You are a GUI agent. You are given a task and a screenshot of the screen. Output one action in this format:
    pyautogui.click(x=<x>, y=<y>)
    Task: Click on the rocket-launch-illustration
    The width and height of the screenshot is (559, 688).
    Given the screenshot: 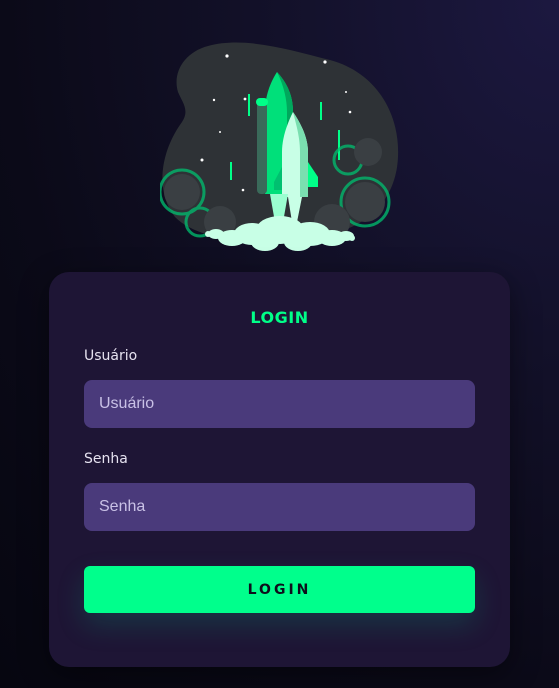 What is the action you would take?
    pyautogui.click(x=281, y=148)
    